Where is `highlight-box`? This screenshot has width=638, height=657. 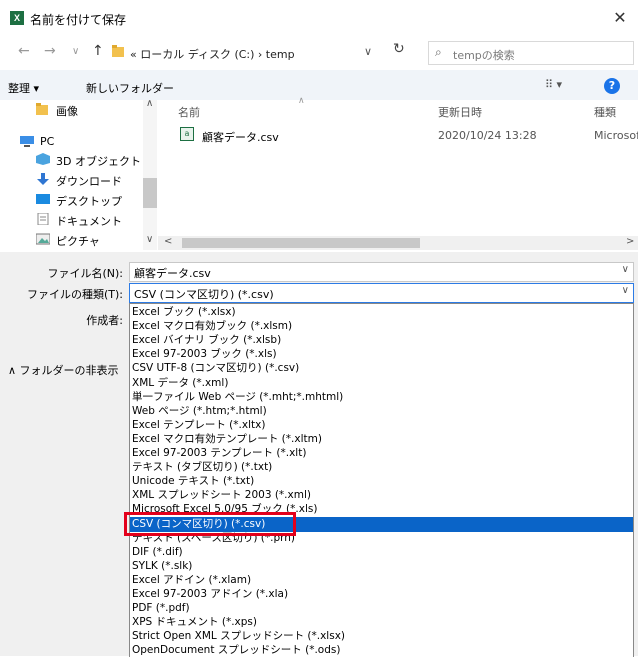
highlight-box is located at coordinates (210, 524).